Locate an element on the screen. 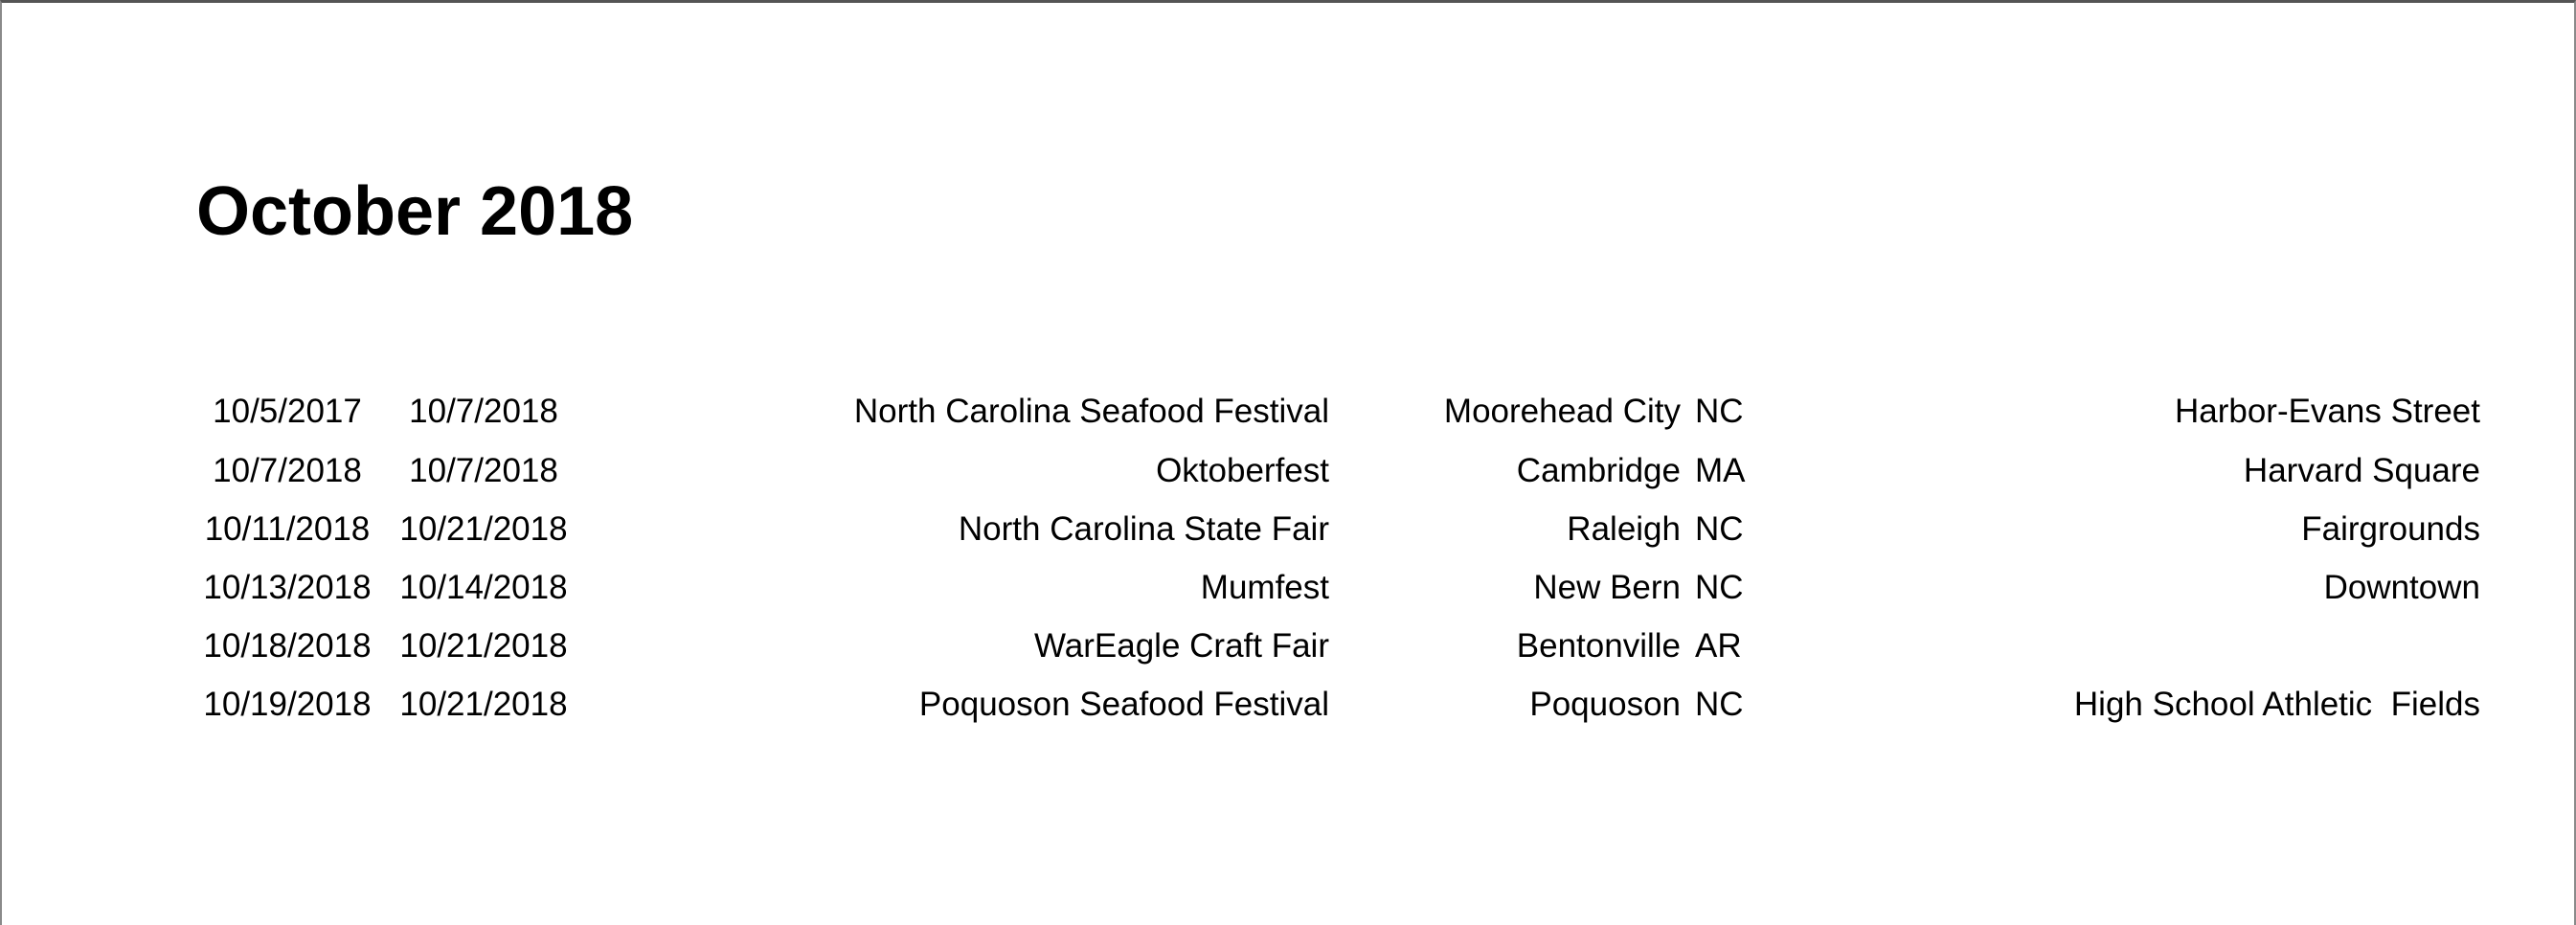 This screenshot has width=2576, height=925. event-start-date: 10/11/2018 is located at coordinates (287, 529).